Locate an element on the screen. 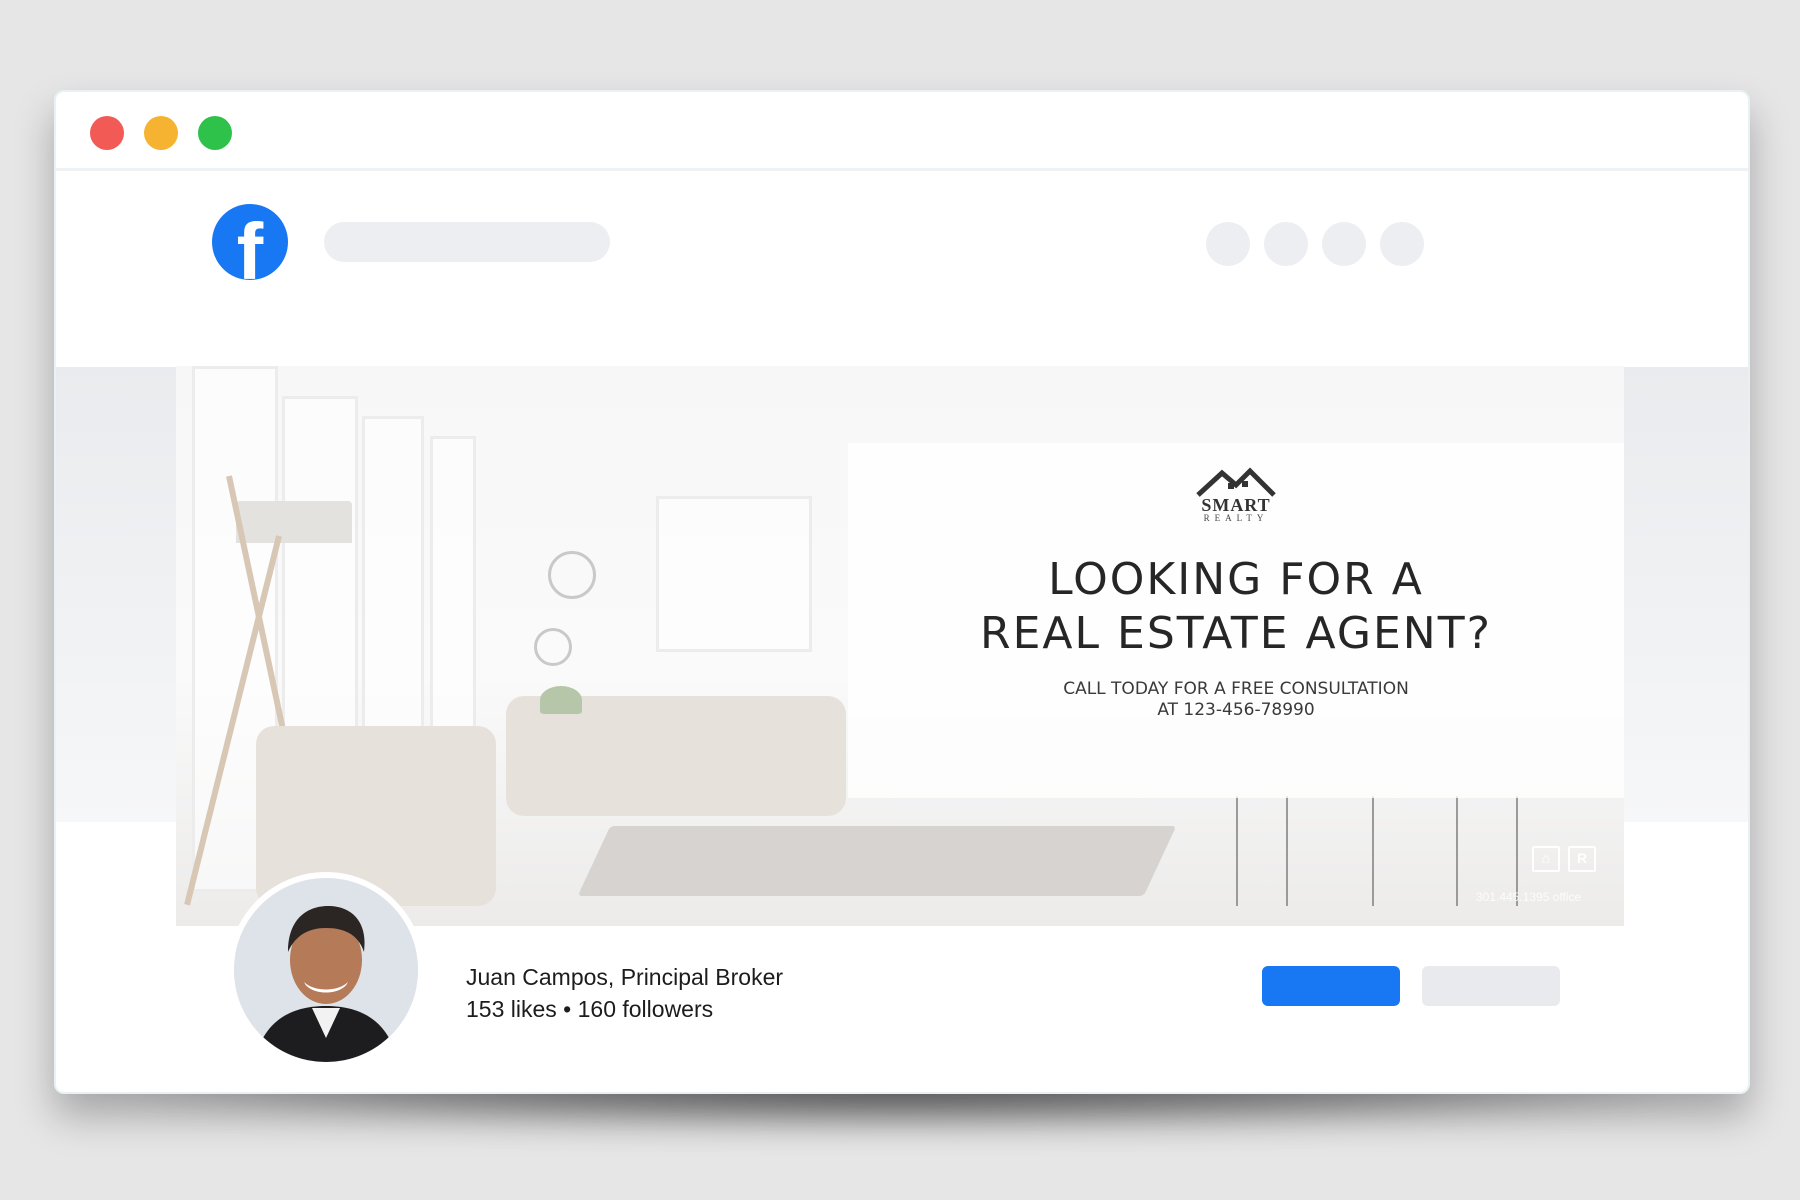 This screenshot has height=1200, width=1800. logo-name: SMART is located at coordinates (1236, 505).